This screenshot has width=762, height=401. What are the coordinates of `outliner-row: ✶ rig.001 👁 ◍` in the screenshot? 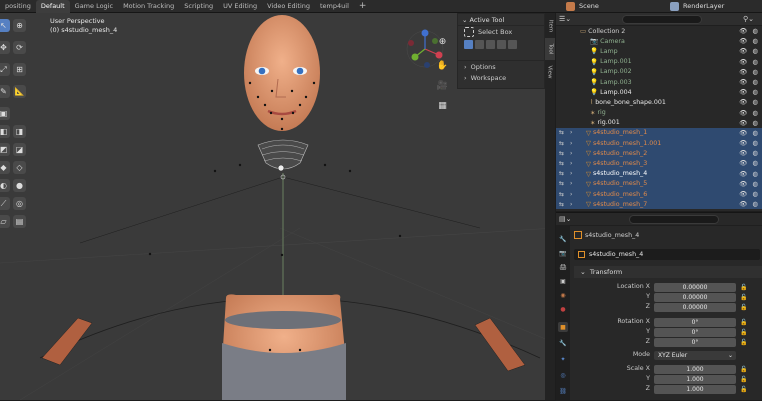 It's located at (659, 123).